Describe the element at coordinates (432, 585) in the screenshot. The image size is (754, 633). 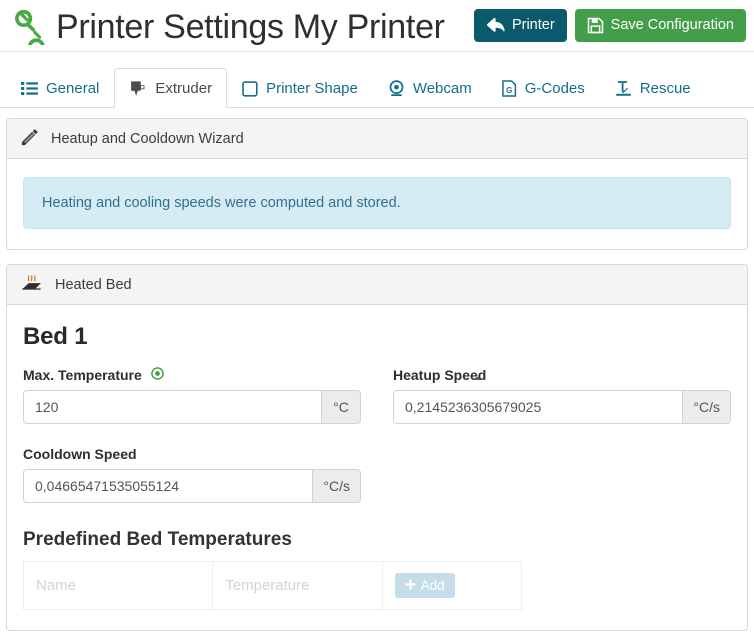
I see `add-temperature-label: Add` at that location.